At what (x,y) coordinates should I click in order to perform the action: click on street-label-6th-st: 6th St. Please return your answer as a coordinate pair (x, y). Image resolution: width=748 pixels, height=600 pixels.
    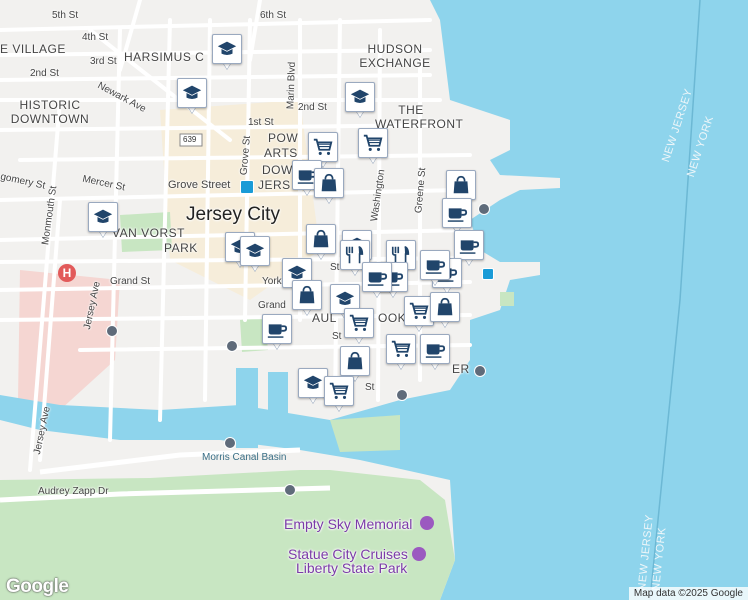
    Looking at the image, I should click on (273, 15).